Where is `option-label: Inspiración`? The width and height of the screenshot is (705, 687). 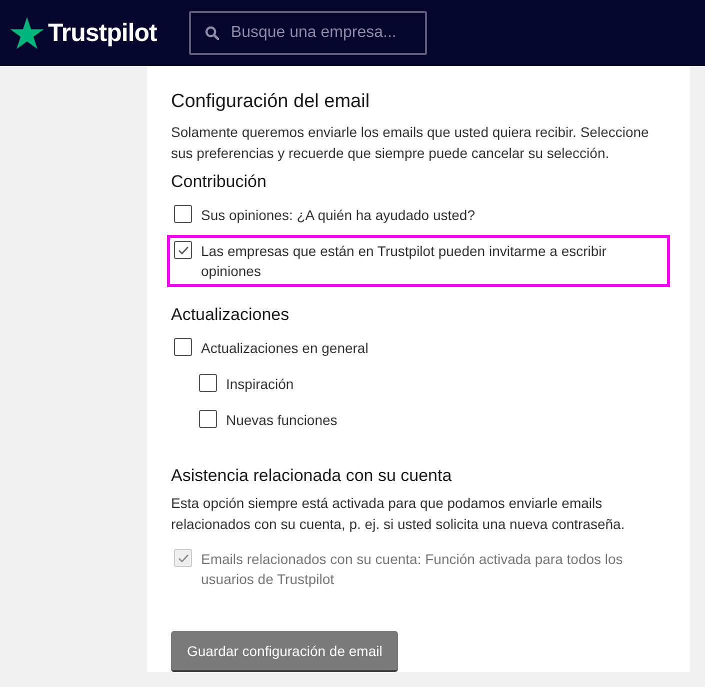 option-label: Inspiración is located at coordinates (260, 384).